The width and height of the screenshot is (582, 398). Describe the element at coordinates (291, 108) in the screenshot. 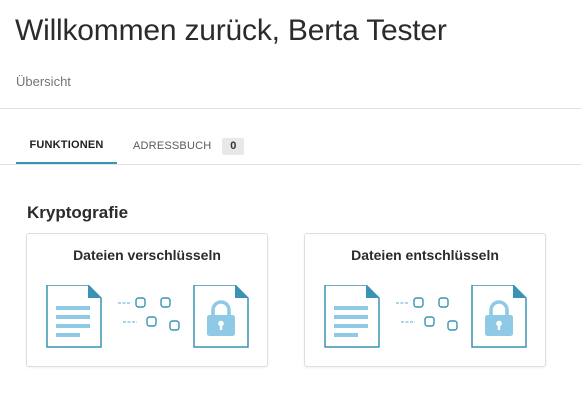

I see `header-divider` at that location.